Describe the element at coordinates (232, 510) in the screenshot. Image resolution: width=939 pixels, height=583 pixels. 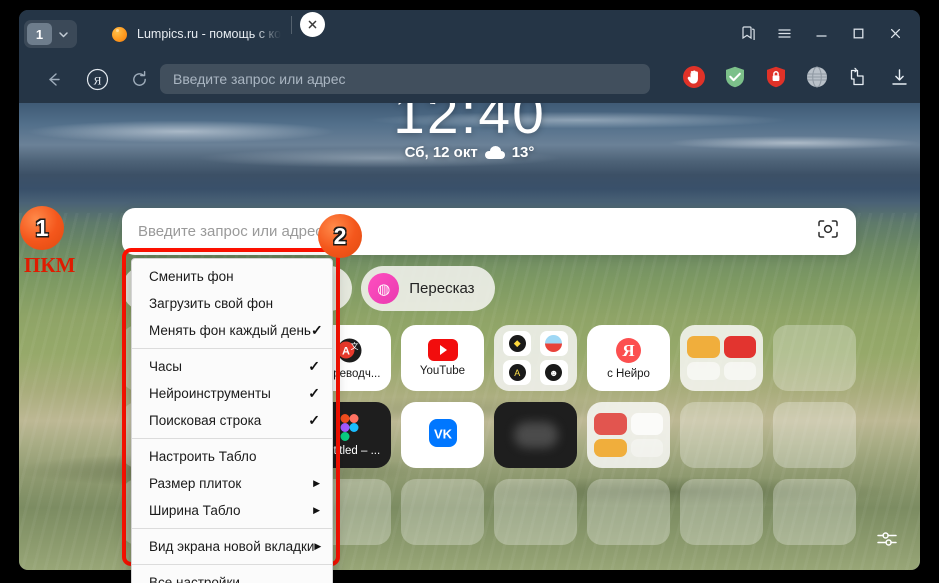
I see `menu-item-tablo-width: Ширина Табло ▶` at that location.